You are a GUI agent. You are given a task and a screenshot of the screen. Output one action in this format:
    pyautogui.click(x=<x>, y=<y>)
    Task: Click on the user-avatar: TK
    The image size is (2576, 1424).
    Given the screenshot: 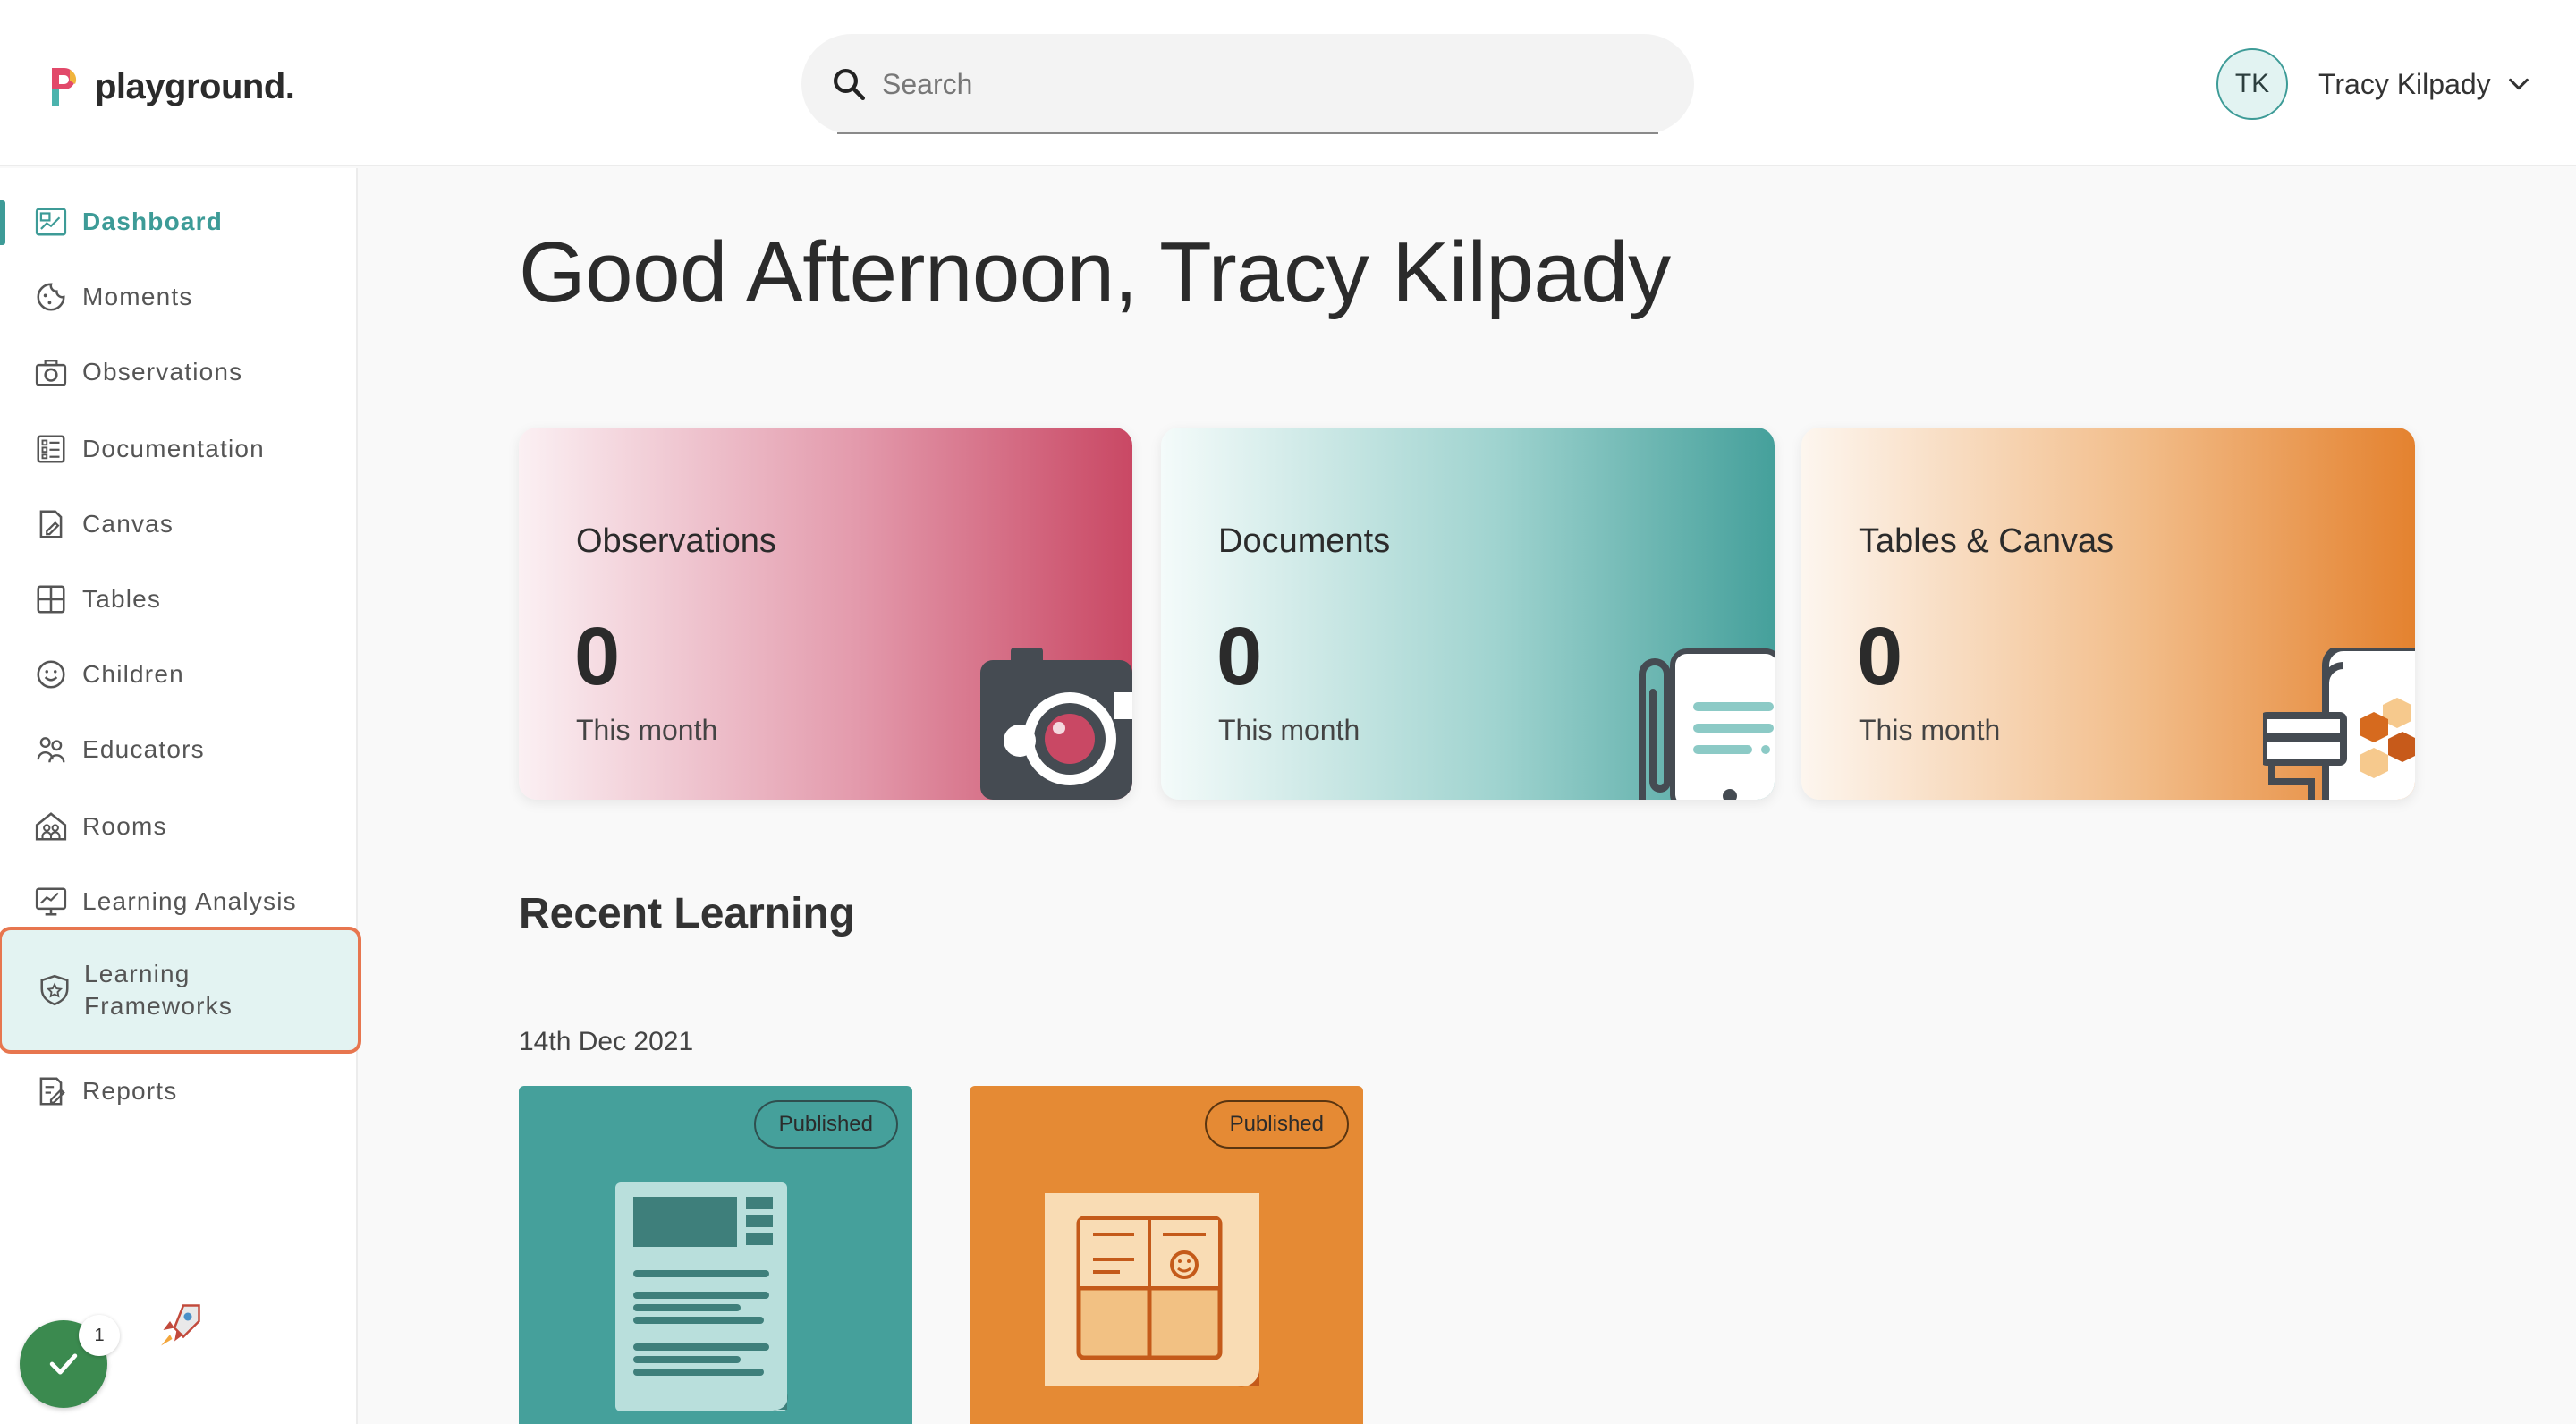 What is the action you would take?
    pyautogui.click(x=2252, y=84)
    